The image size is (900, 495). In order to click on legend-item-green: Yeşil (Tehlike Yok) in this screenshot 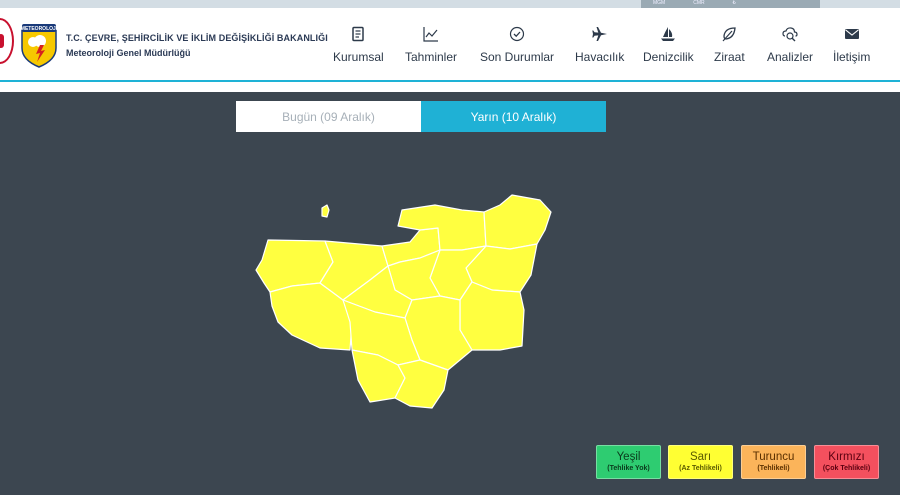, I will do `click(628, 462)`.